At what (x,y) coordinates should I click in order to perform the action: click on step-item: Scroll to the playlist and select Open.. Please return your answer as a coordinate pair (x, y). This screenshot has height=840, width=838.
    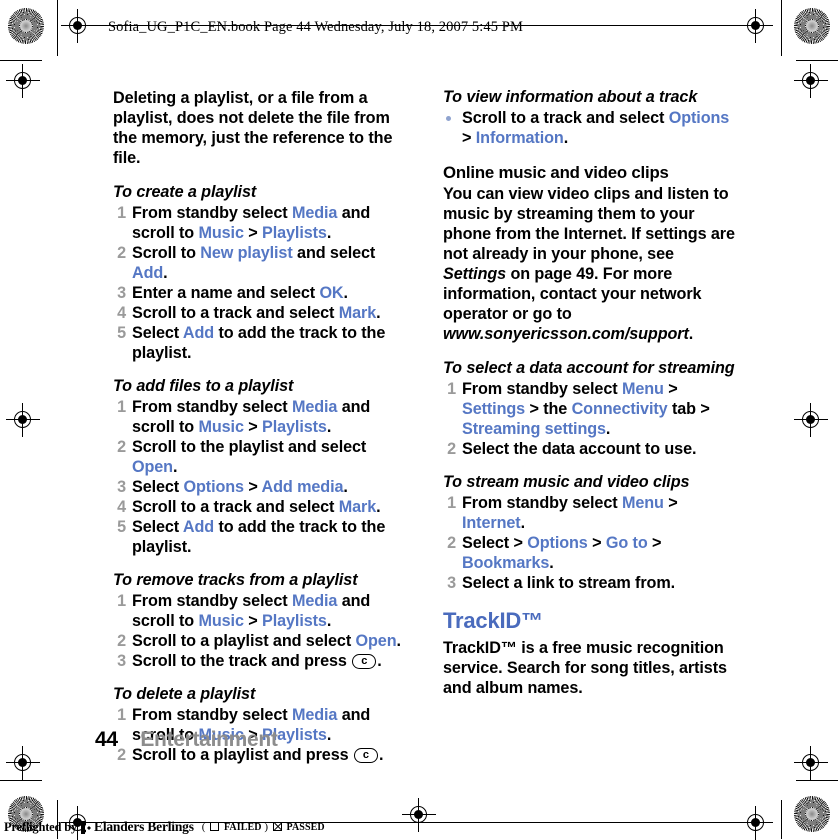
    Looking at the image, I should click on (240, 456).